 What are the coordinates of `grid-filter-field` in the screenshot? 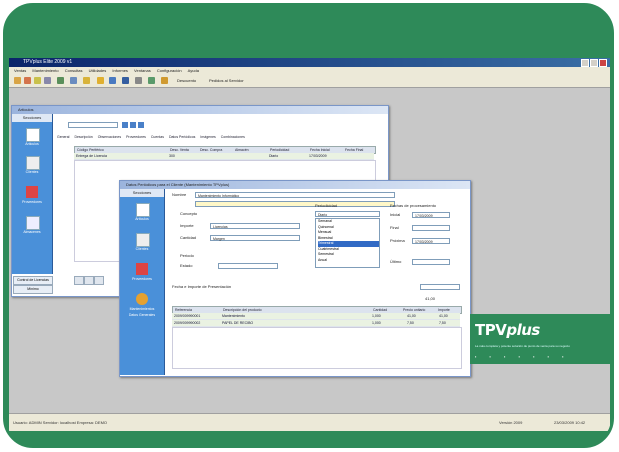 It's located at (440, 287).